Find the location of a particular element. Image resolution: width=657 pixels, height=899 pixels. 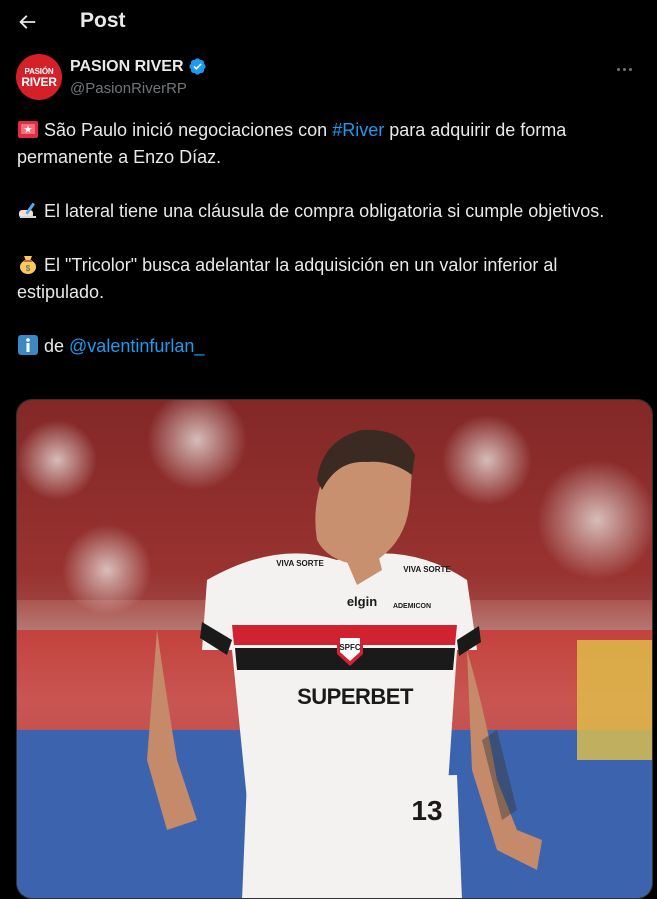

arrow-left-icon is located at coordinates (27, 22).